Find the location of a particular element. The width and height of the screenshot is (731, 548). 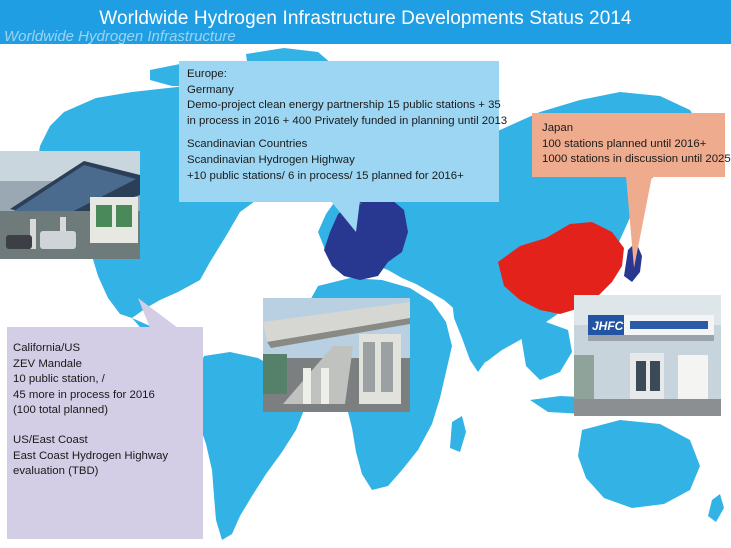

us-callout-line: East Coast Hydrogen Highway is located at coordinates (91, 455).